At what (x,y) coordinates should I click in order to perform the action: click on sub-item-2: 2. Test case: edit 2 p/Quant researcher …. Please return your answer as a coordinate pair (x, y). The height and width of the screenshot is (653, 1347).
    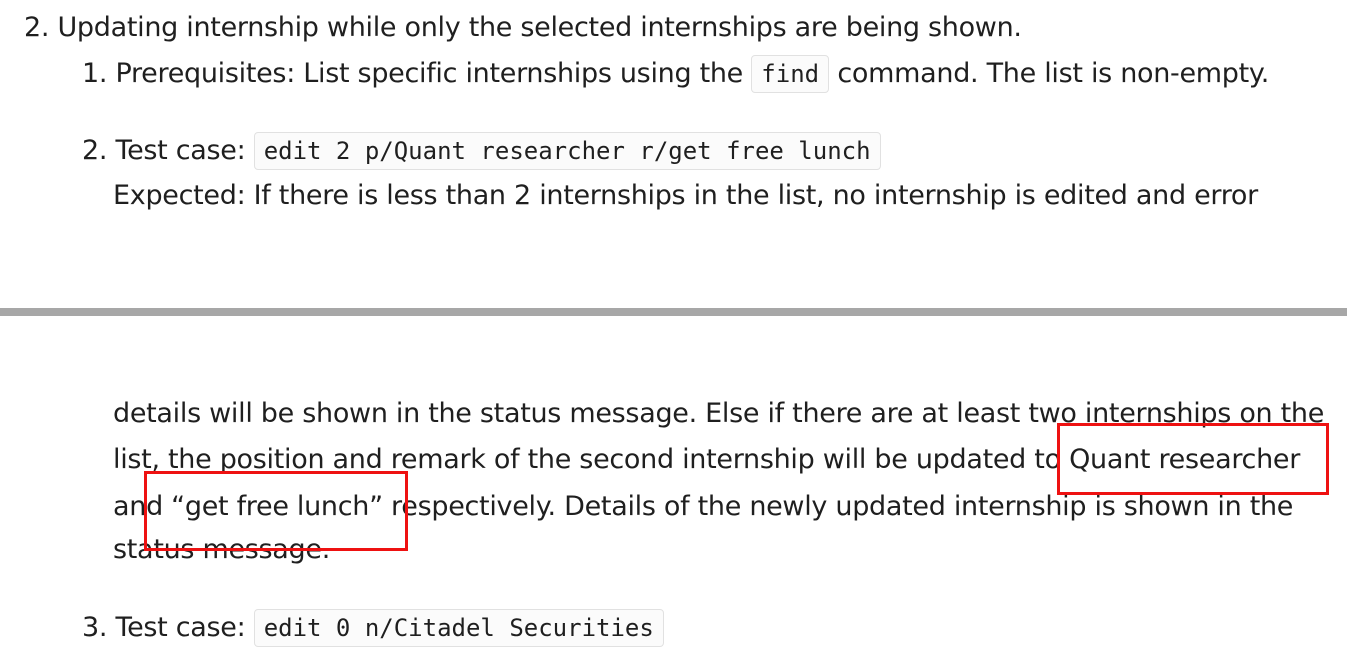
    Looking at the image, I should click on (481, 151).